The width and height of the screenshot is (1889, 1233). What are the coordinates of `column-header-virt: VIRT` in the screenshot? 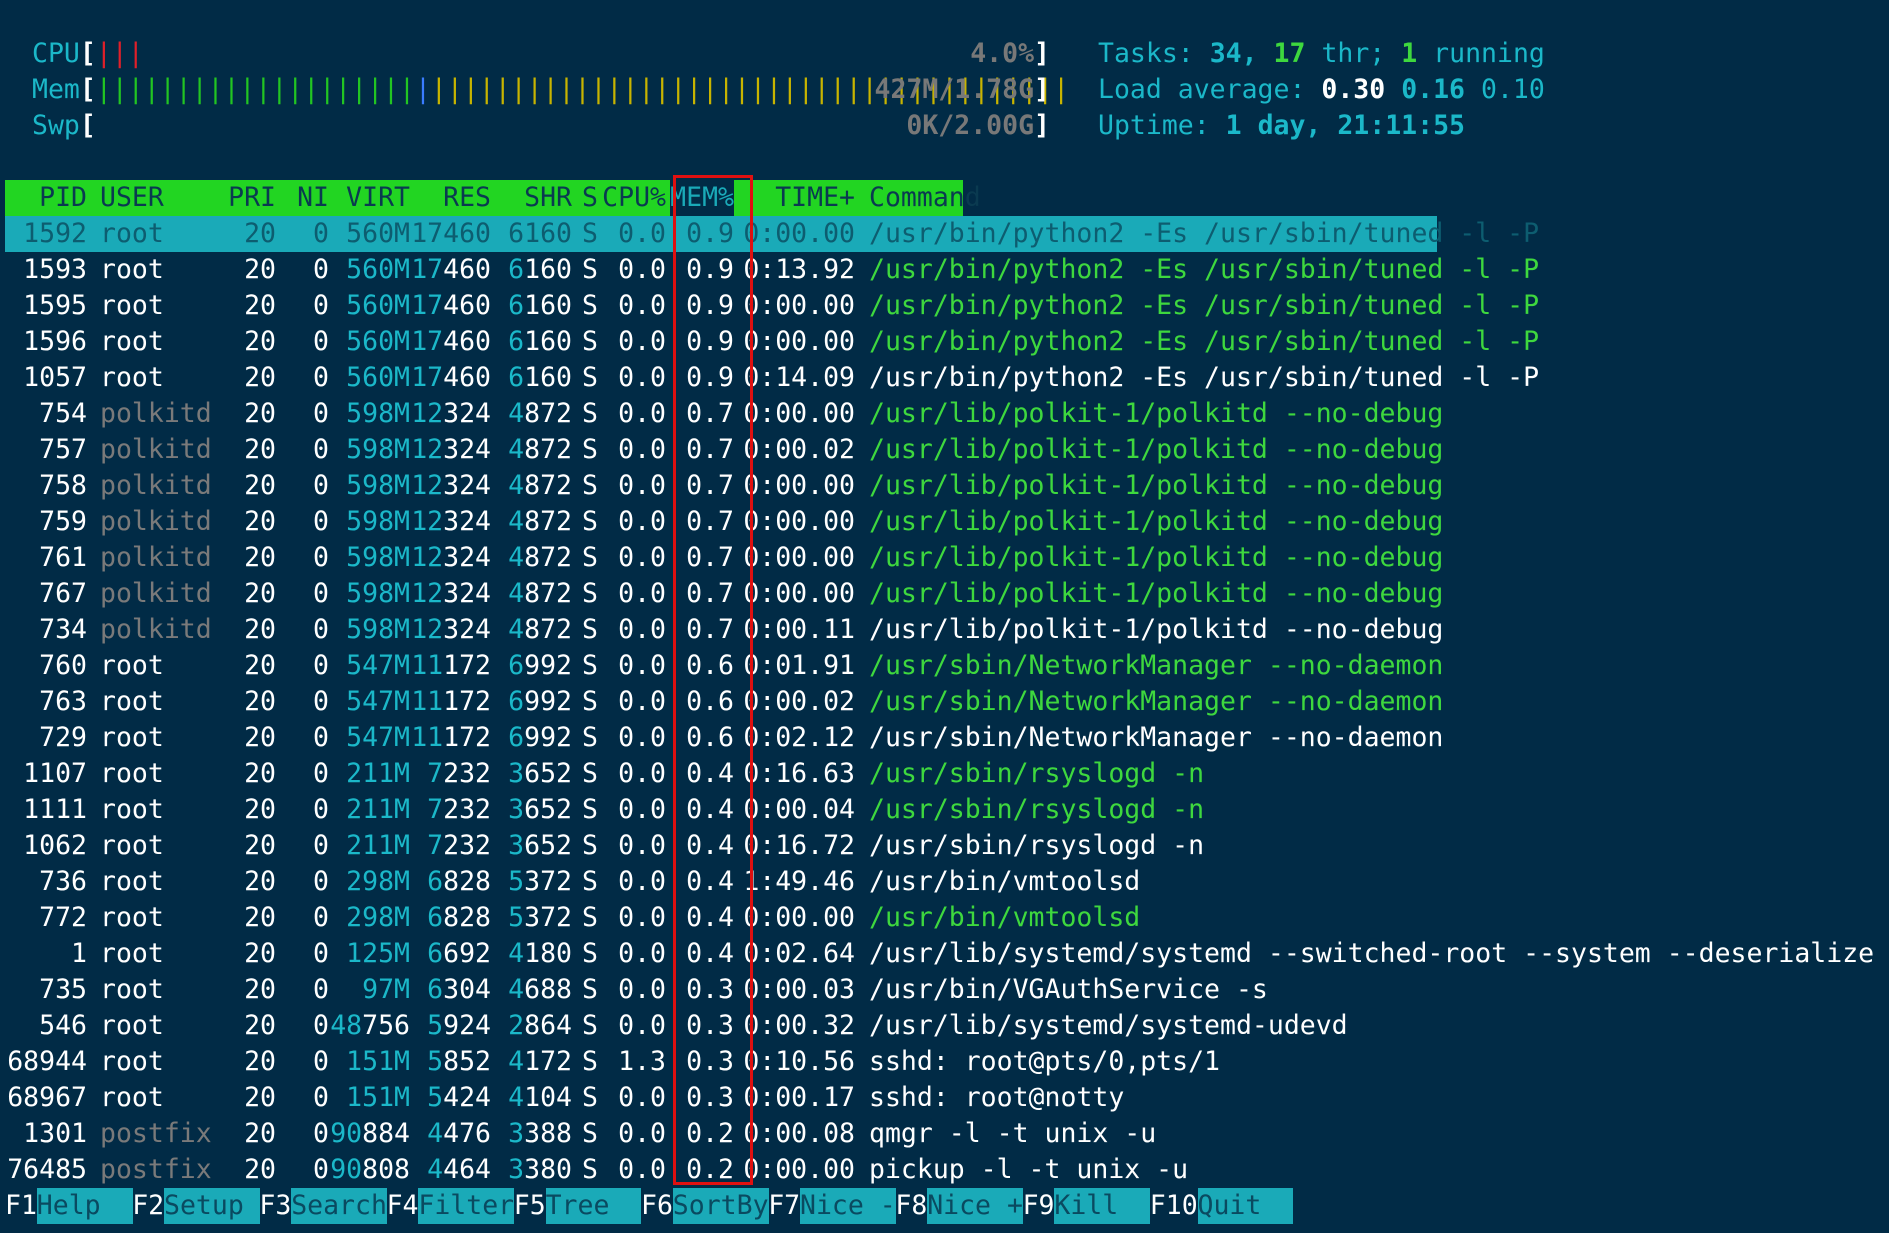 It's located at (378, 198).